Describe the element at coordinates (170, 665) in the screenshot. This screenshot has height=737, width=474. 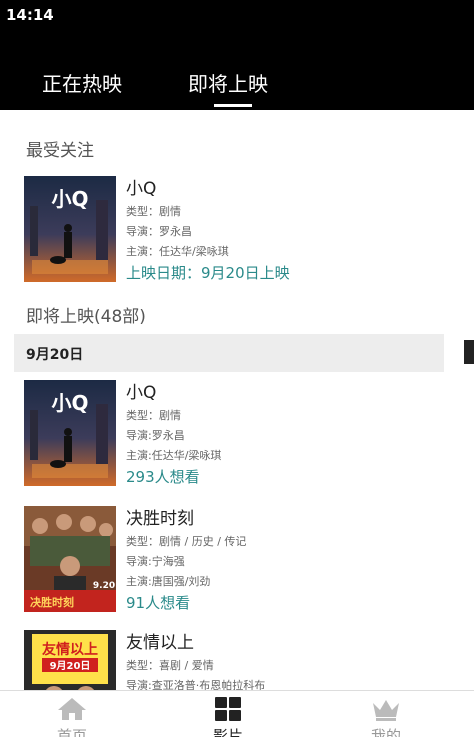
I see `movie-genre: 类型：喜剧 / 爱情` at that location.